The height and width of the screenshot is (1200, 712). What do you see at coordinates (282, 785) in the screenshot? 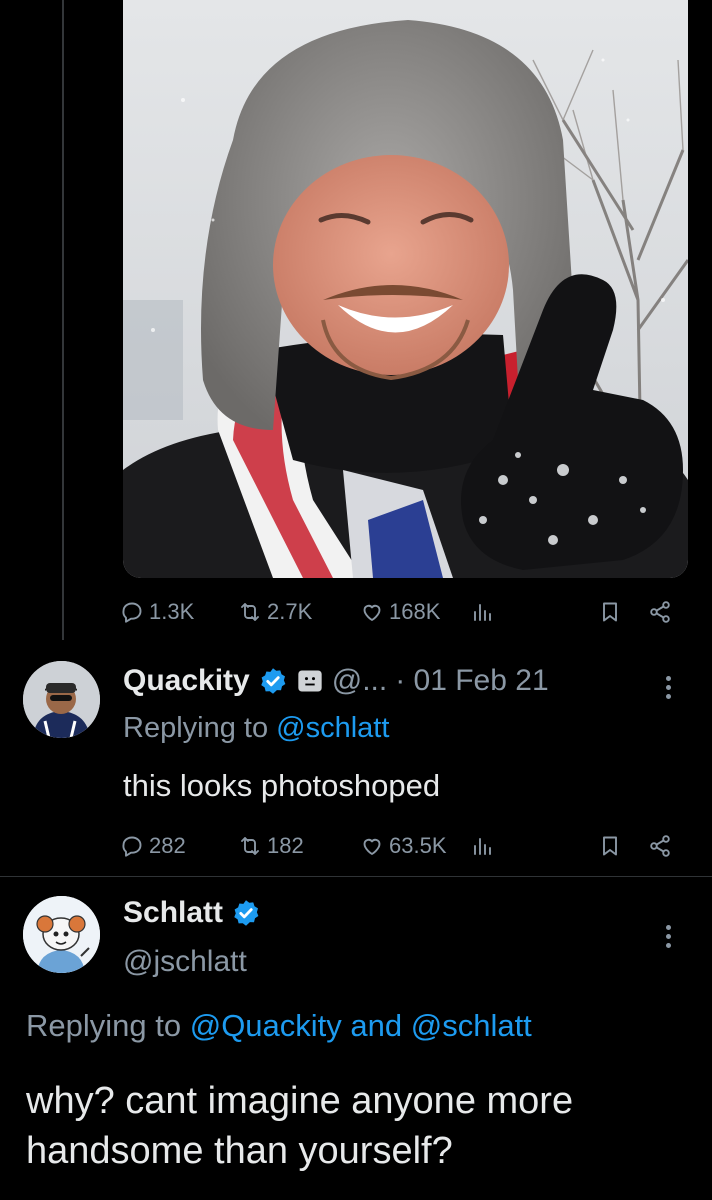
I see `tweet-text: this looks photoshoped` at bounding box center [282, 785].